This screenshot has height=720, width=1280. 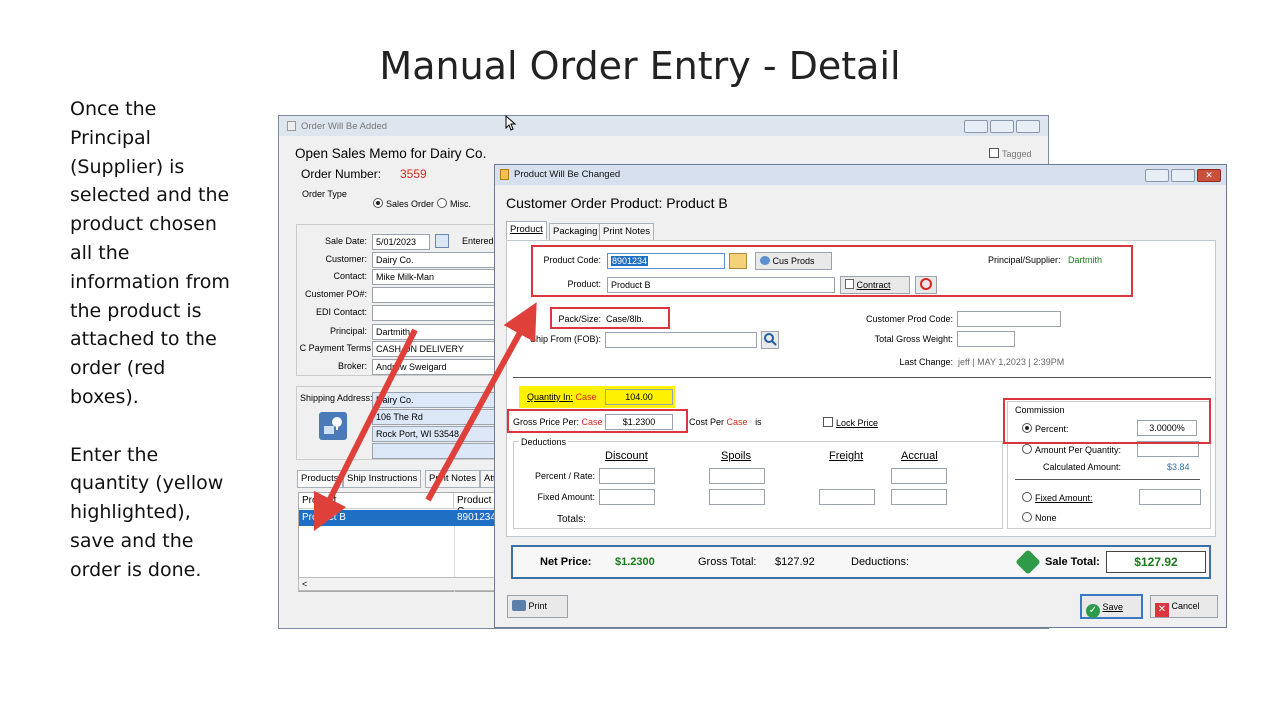 What do you see at coordinates (847, 497) in the screenshot?
I see `freight-fixed-field` at bounding box center [847, 497].